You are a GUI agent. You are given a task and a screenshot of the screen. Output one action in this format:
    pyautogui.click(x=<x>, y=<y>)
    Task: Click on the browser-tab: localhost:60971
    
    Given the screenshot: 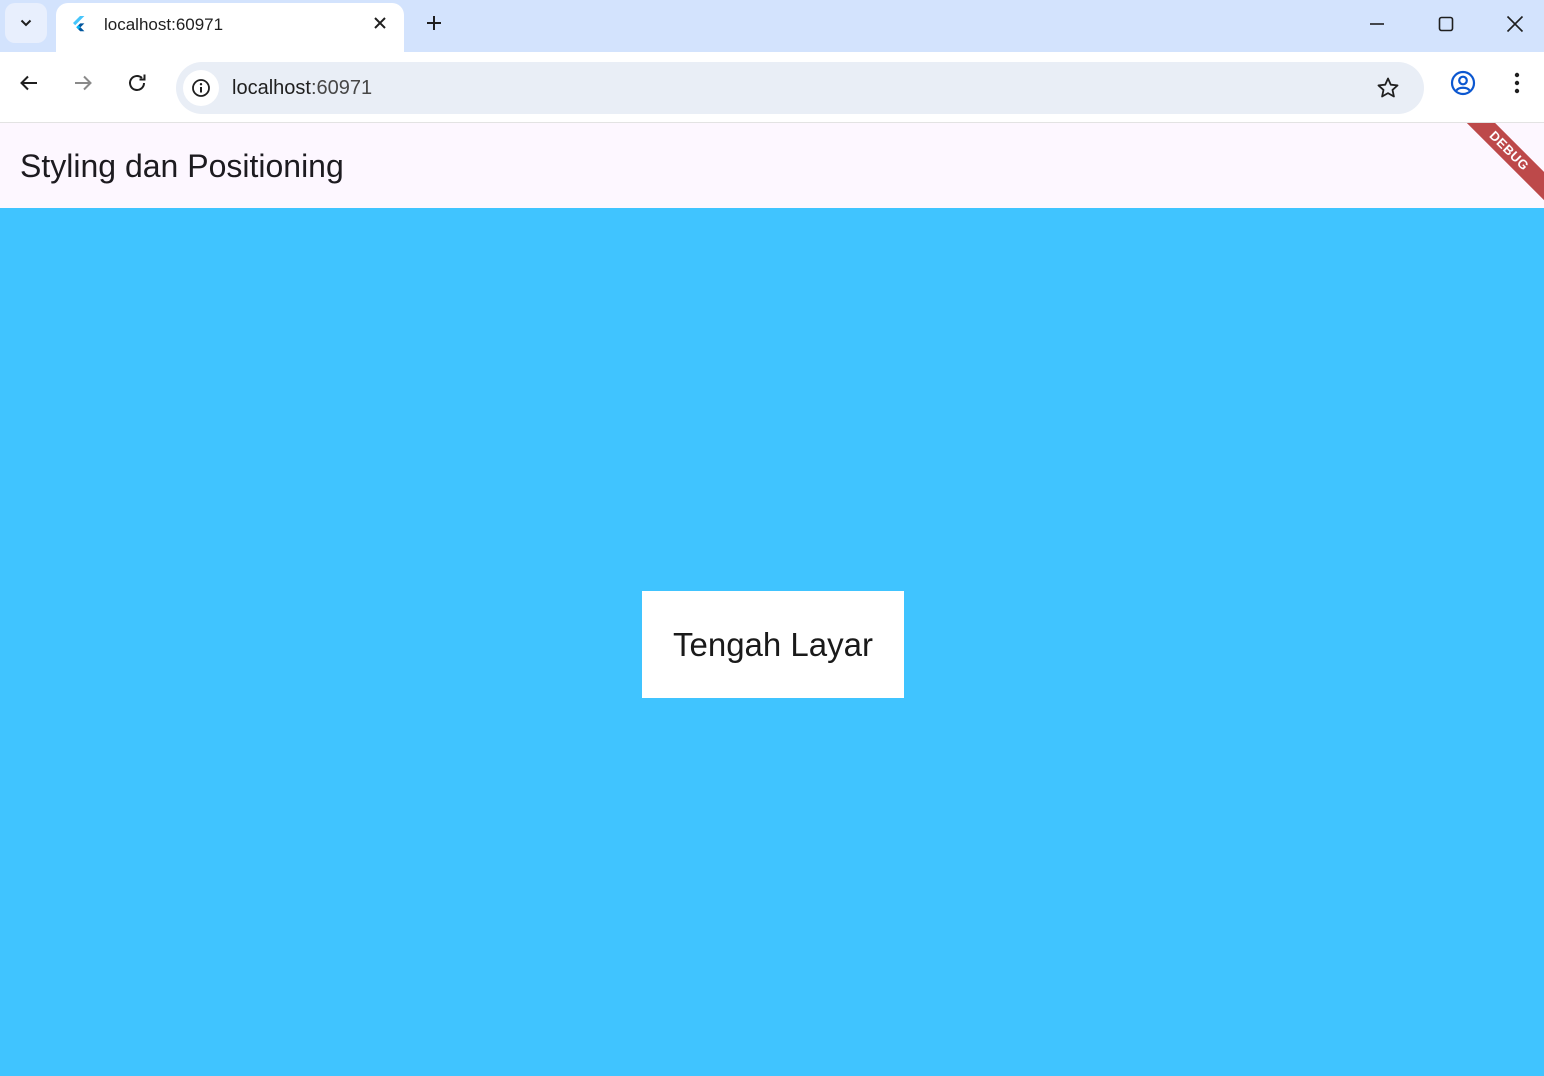 What is the action you would take?
    pyautogui.click(x=230, y=27)
    